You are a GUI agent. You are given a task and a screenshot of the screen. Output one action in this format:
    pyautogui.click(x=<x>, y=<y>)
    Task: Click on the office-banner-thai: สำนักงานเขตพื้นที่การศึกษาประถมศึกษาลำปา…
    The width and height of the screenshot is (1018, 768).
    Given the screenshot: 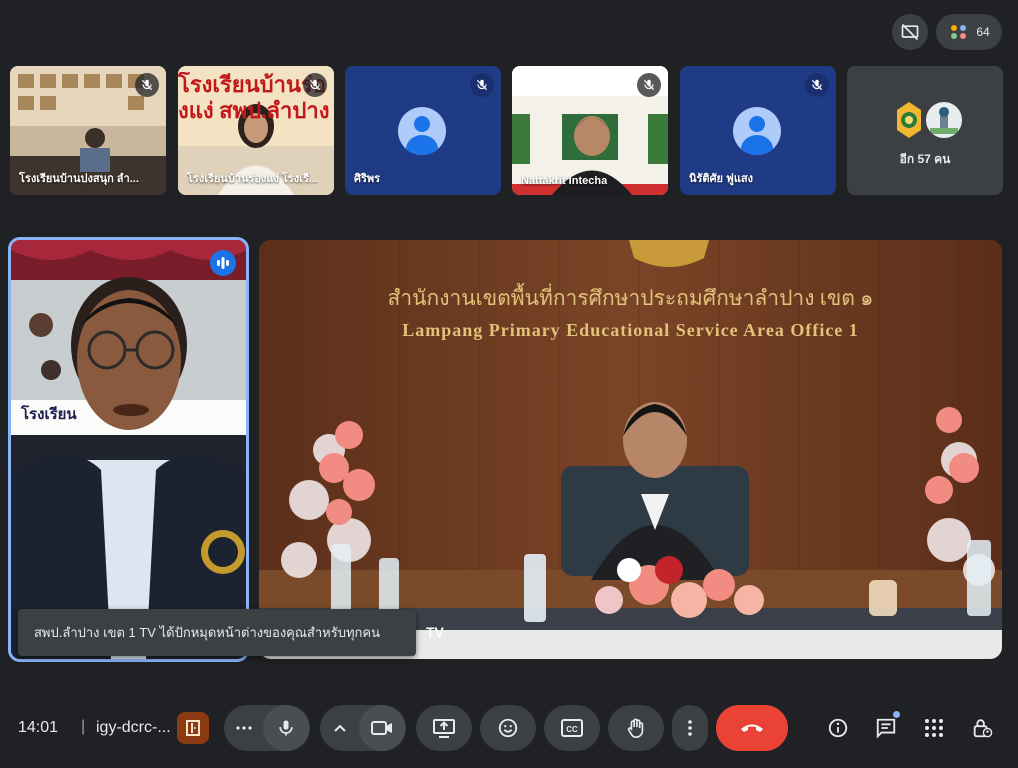 What is the action you would take?
    pyautogui.click(x=630, y=298)
    